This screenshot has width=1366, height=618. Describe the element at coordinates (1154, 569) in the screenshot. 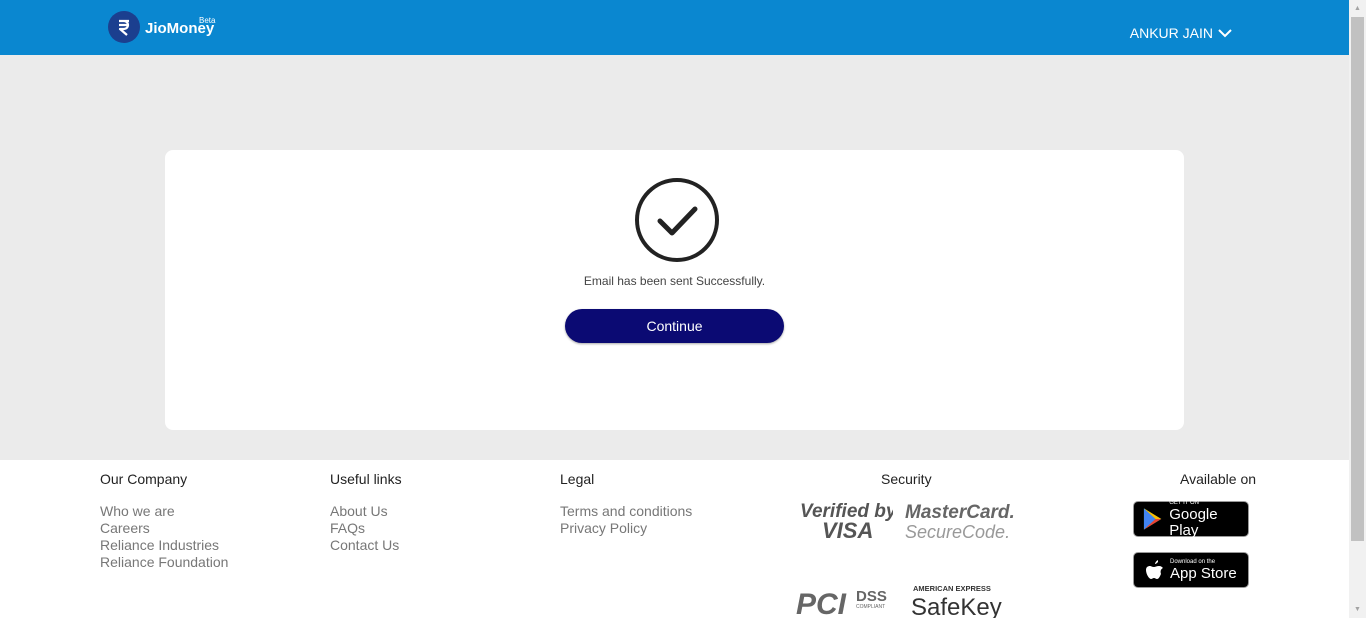

I see `apple-icon` at that location.